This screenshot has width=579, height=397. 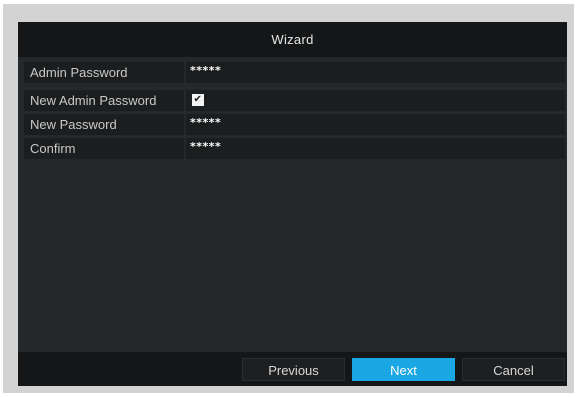 What do you see at coordinates (513, 369) in the screenshot?
I see `cancel-button: Cancel` at bounding box center [513, 369].